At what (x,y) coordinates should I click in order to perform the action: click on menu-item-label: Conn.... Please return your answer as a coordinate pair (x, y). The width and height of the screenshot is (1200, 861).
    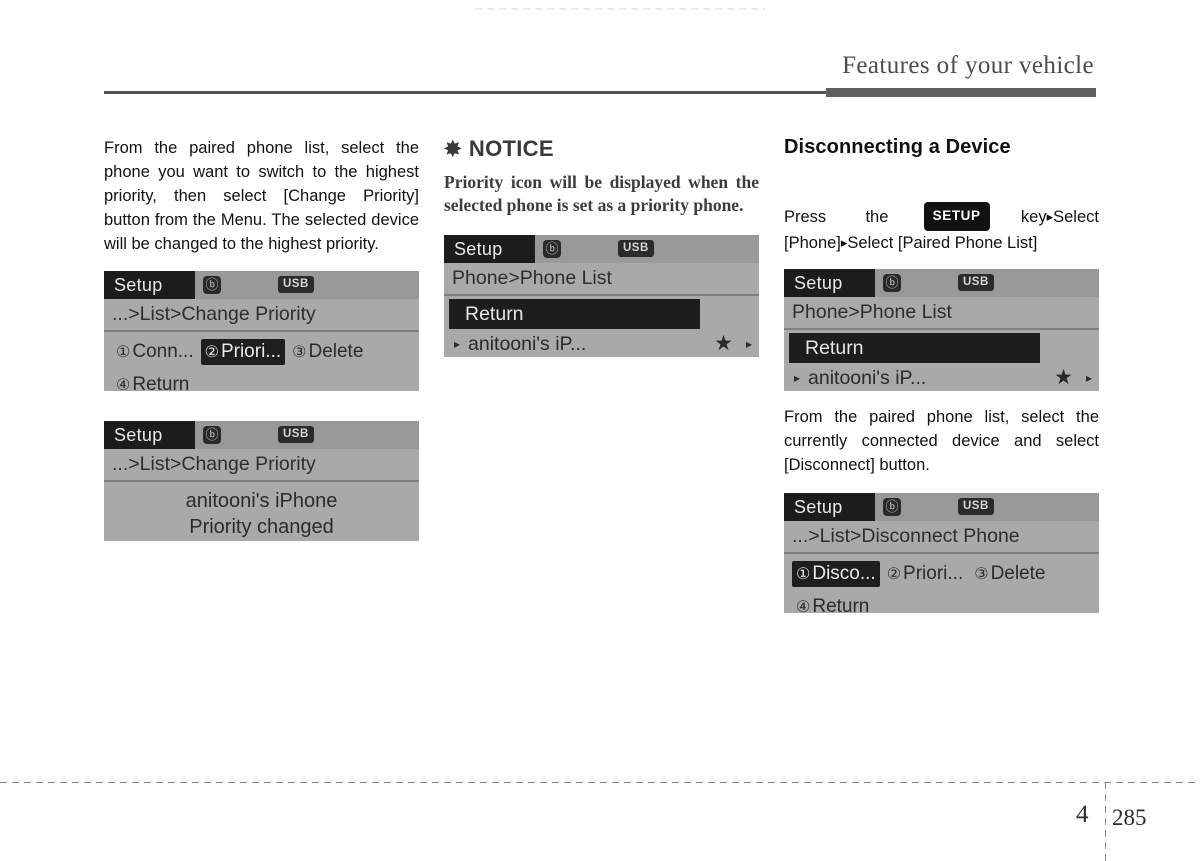
    Looking at the image, I should click on (163, 351).